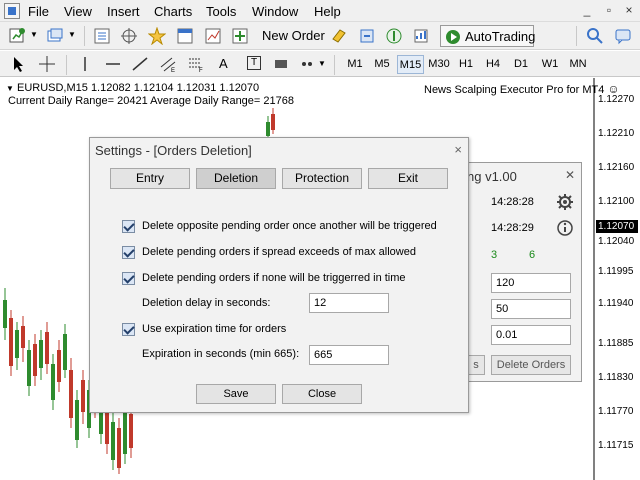 The image size is (640, 480). Describe the element at coordinates (113, 64) in the screenshot. I see `horizontal-line-icon` at that location.